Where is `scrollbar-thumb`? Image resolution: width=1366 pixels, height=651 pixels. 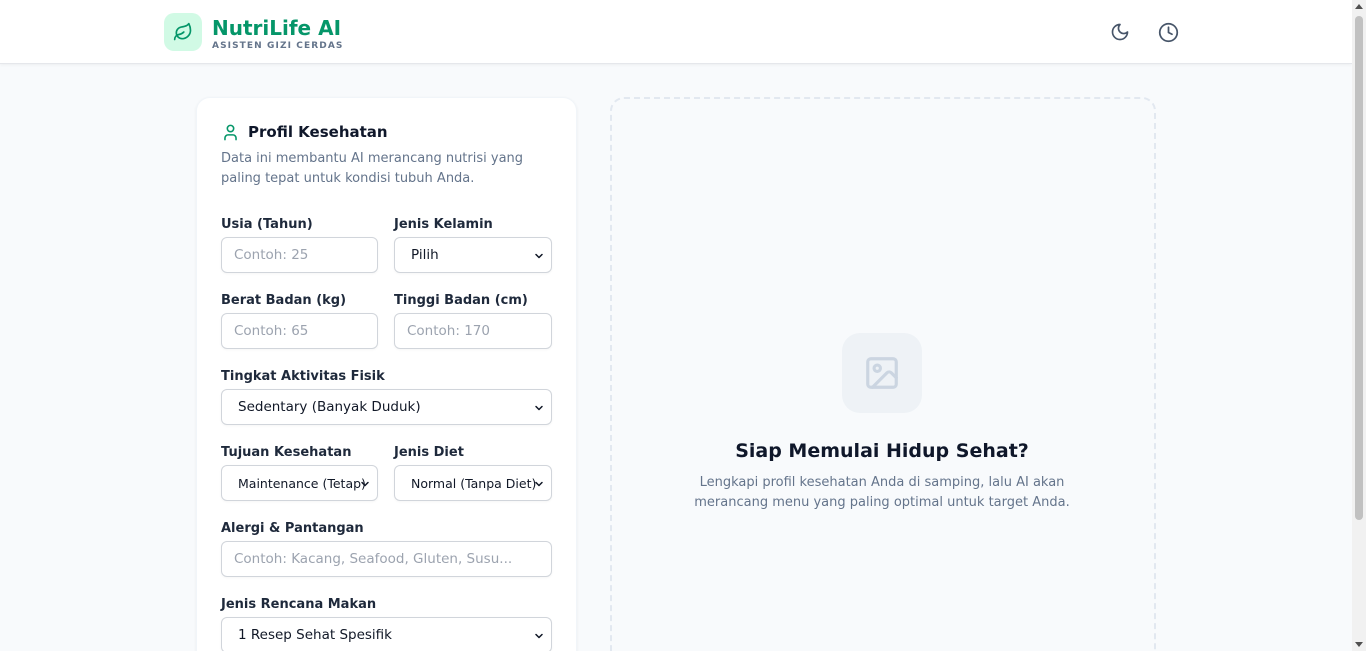
scrollbar-thumb is located at coordinates (1359, 268).